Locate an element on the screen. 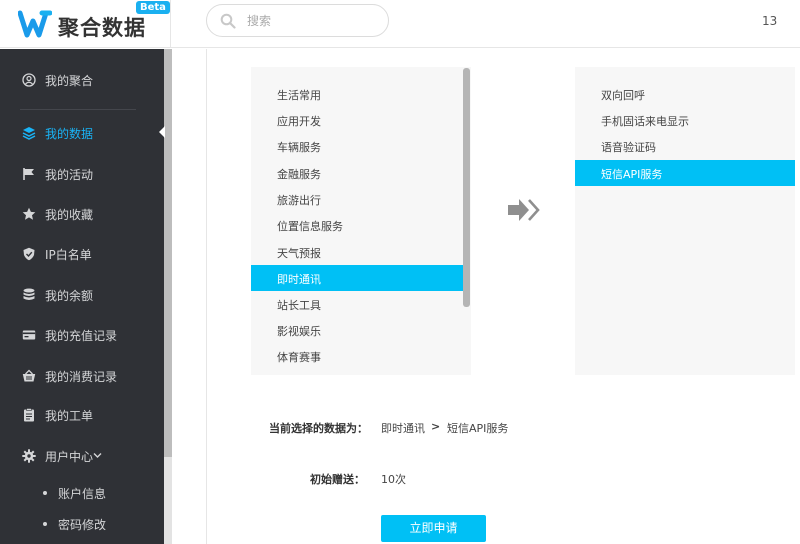  category-item-selected: 即时通讯 is located at coordinates (357, 278).